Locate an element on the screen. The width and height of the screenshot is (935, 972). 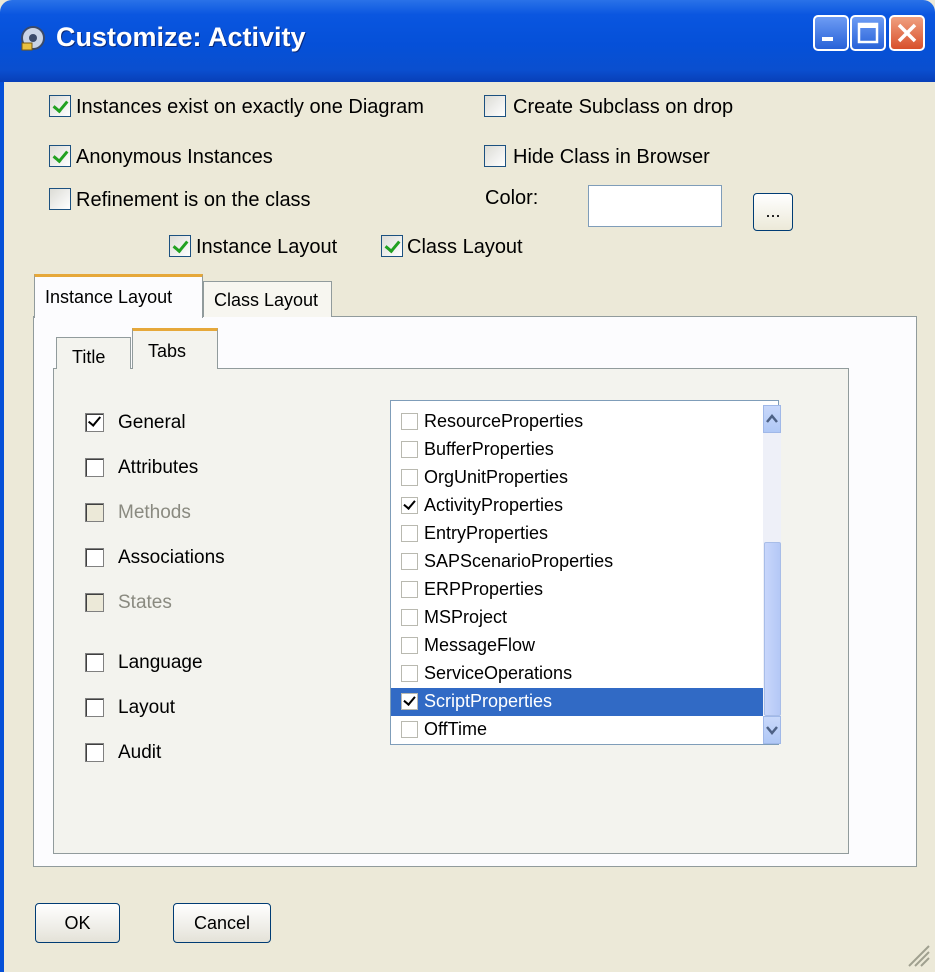
list-item: BufferProperties is located at coordinates (577, 450).